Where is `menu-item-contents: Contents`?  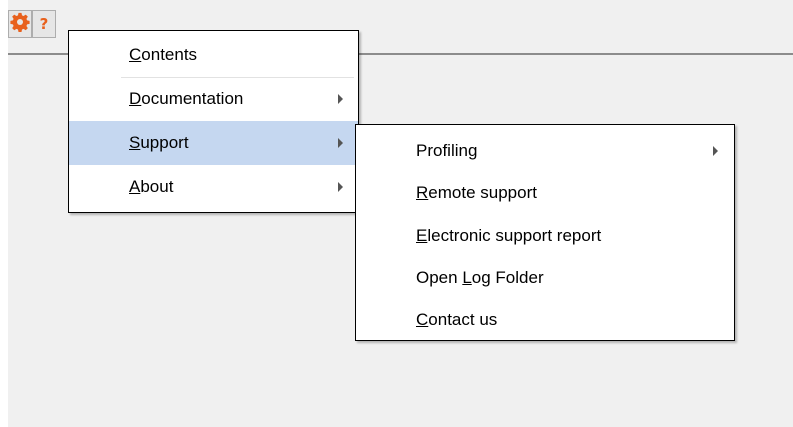
menu-item-contents: Contents is located at coordinates (213, 55).